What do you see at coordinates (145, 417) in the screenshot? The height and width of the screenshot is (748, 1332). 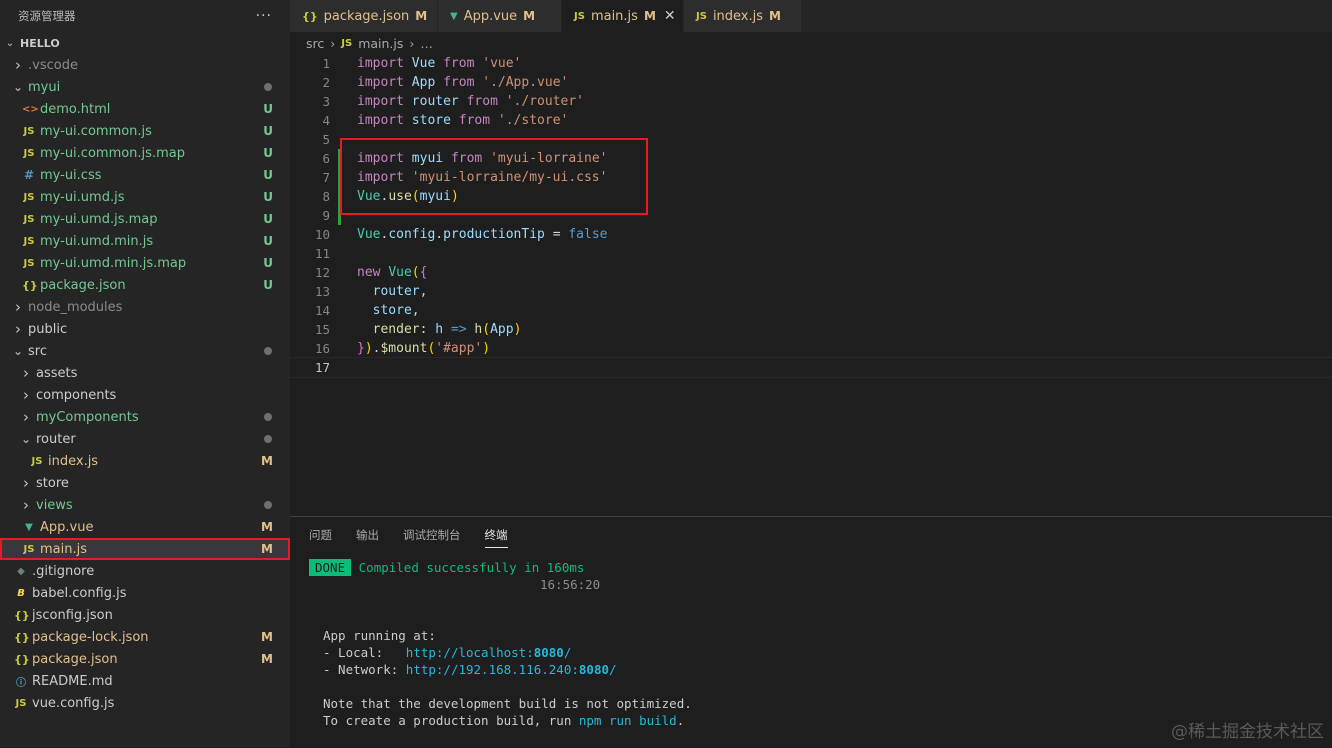 I see `tree-item: › myComponents` at bounding box center [145, 417].